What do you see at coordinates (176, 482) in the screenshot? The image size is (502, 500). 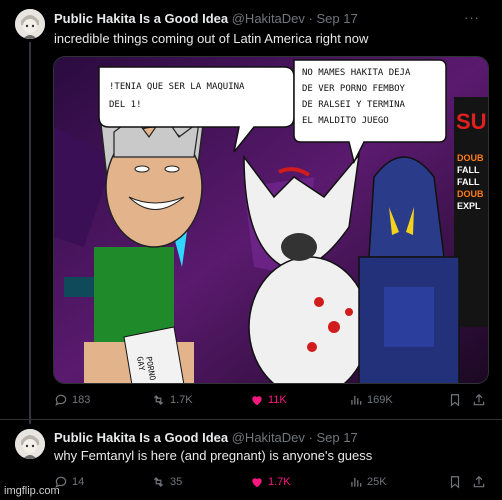 I see `repost-count: 35` at bounding box center [176, 482].